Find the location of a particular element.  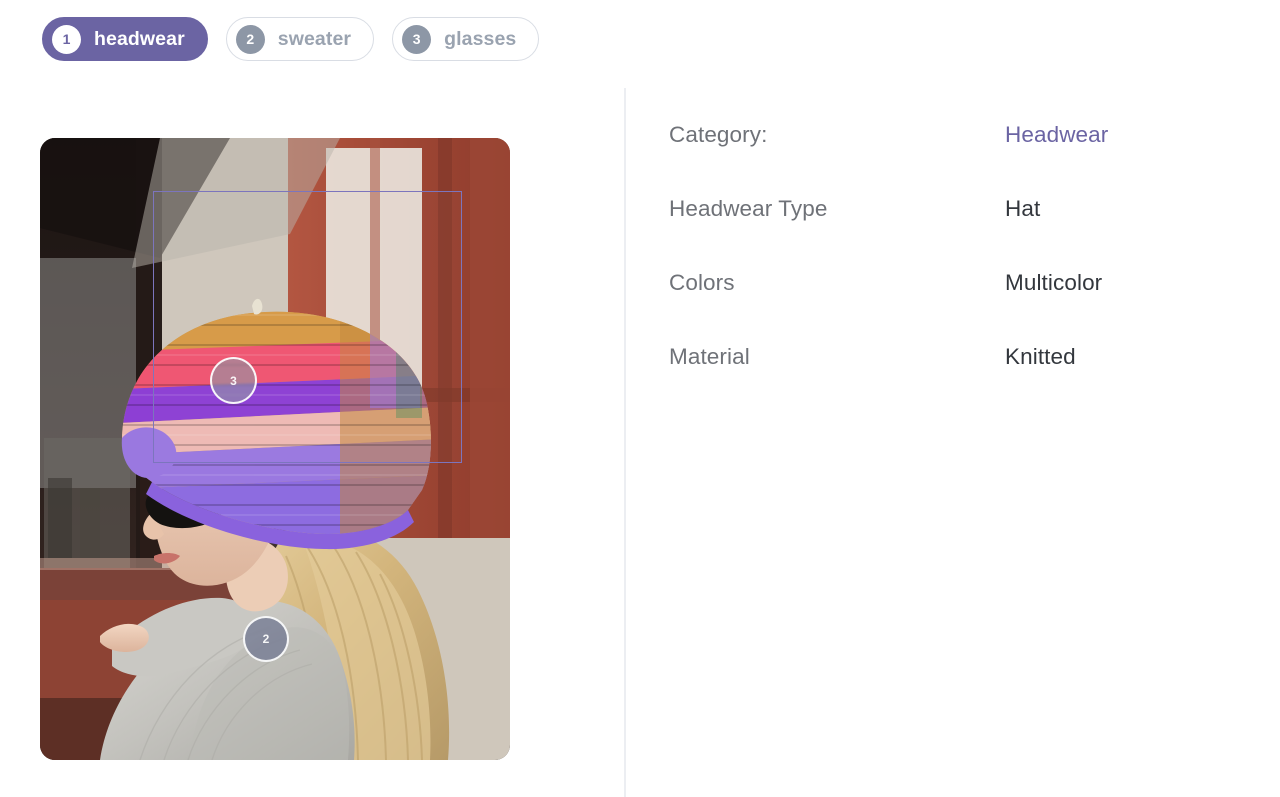

tab-headwear-number: 1 is located at coordinates (66, 39).